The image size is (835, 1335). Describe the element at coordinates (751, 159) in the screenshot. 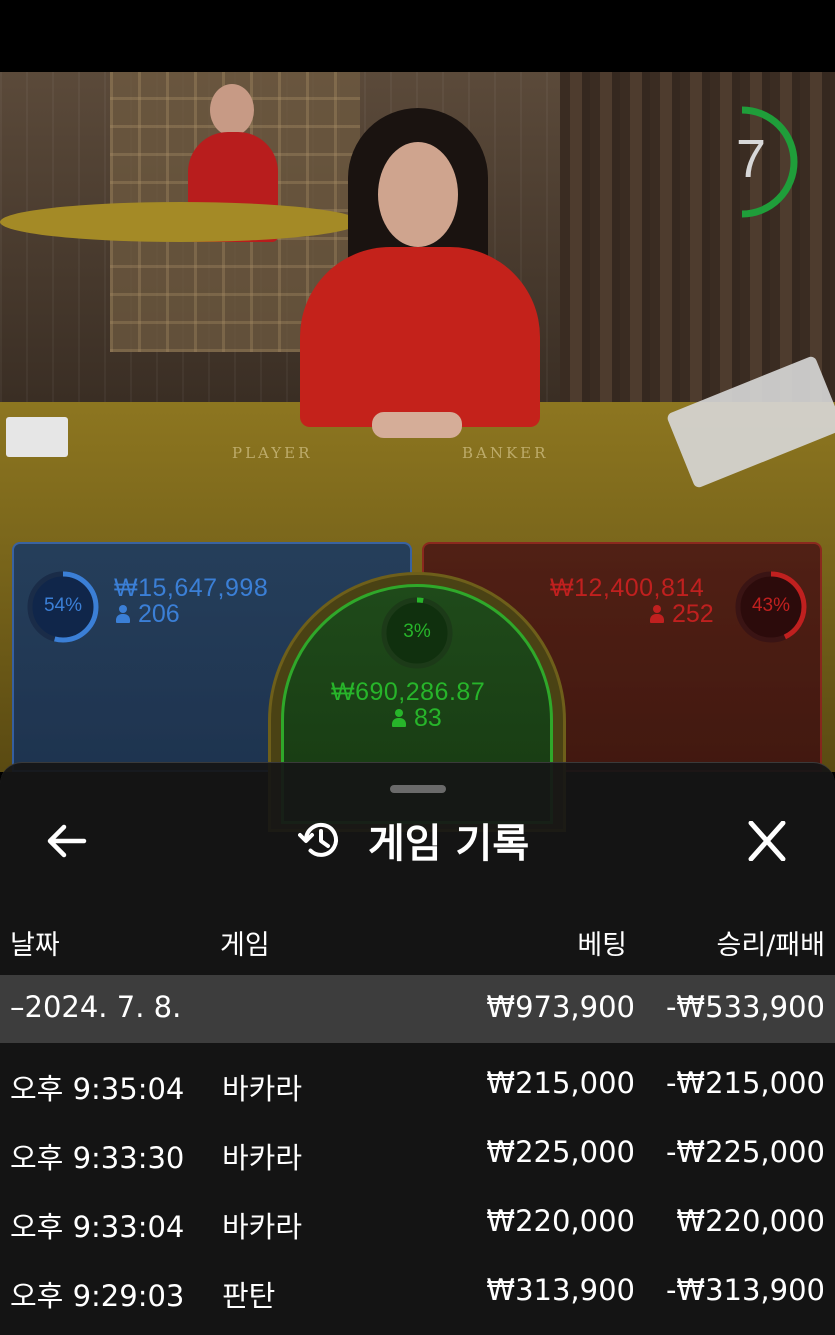

I see `timer-value: 7` at that location.